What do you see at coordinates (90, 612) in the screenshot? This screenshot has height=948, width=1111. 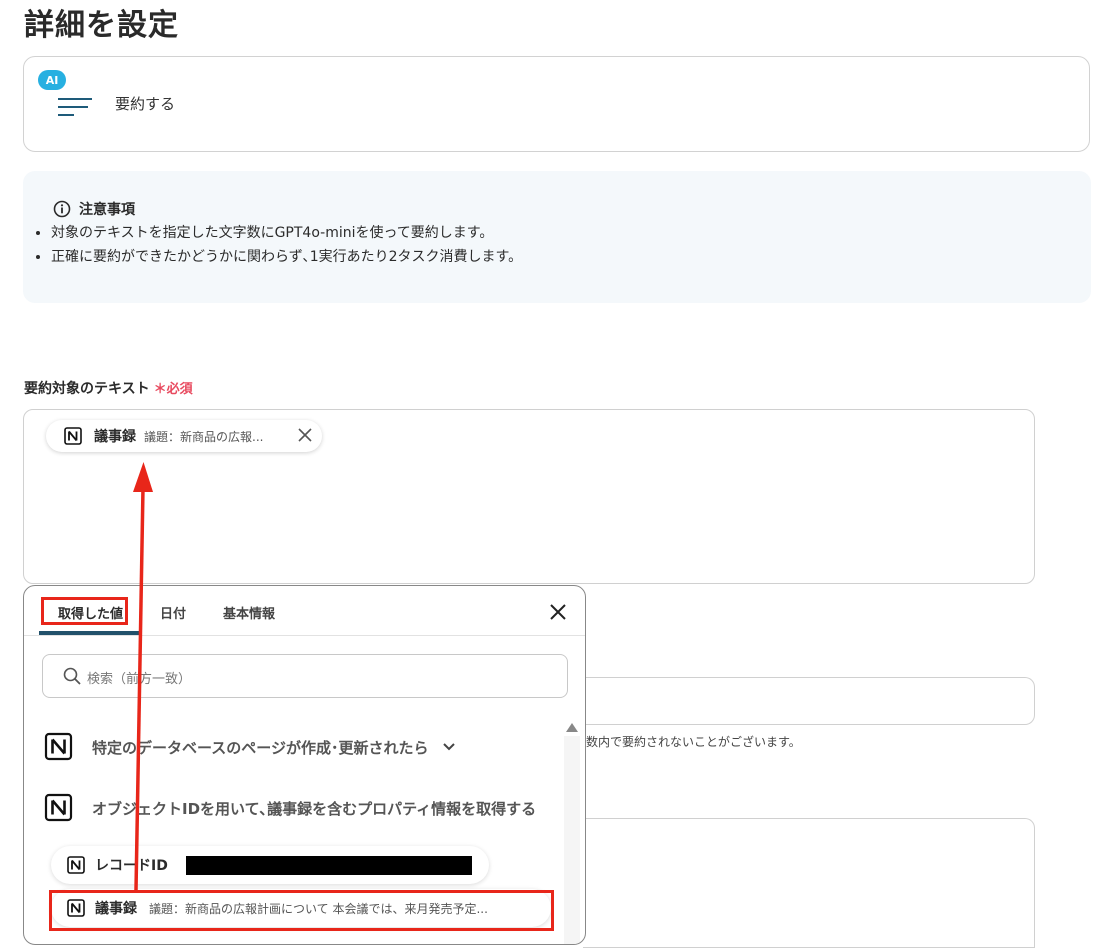 I see `tab-acquired-values: 取得した値` at bounding box center [90, 612].